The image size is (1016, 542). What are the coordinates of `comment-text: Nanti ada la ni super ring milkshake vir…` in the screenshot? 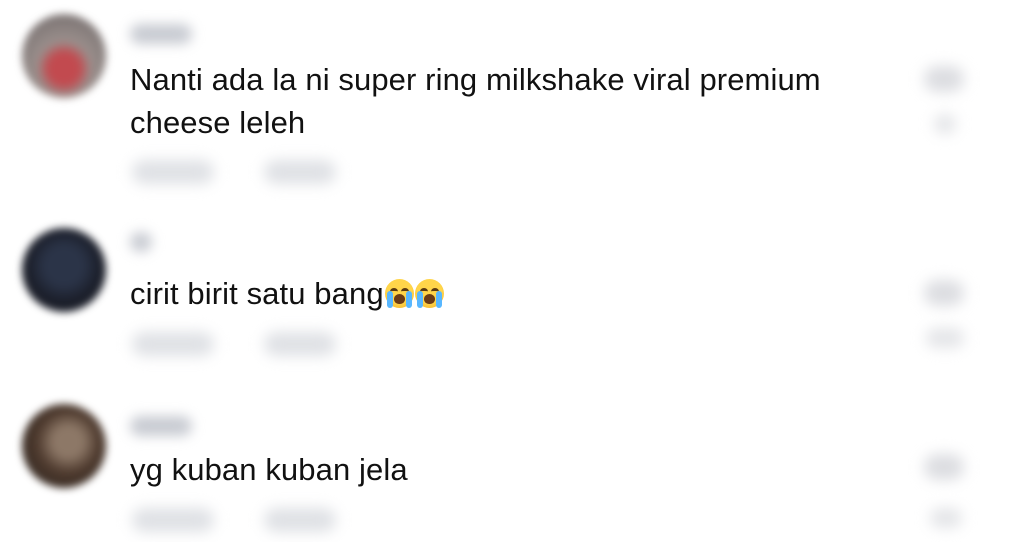 It's located at (475, 101).